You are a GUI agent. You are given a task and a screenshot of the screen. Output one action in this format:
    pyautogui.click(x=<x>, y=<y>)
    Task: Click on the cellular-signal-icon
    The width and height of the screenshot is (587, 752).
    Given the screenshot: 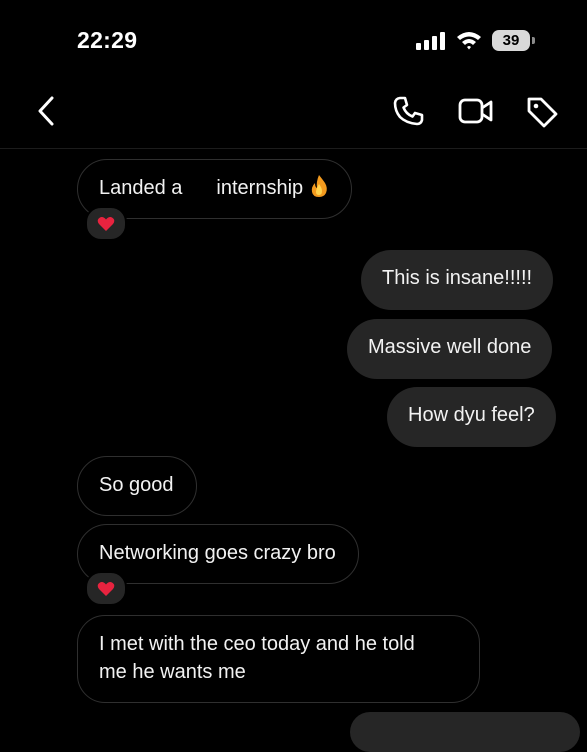 What is the action you would take?
    pyautogui.click(x=430, y=41)
    